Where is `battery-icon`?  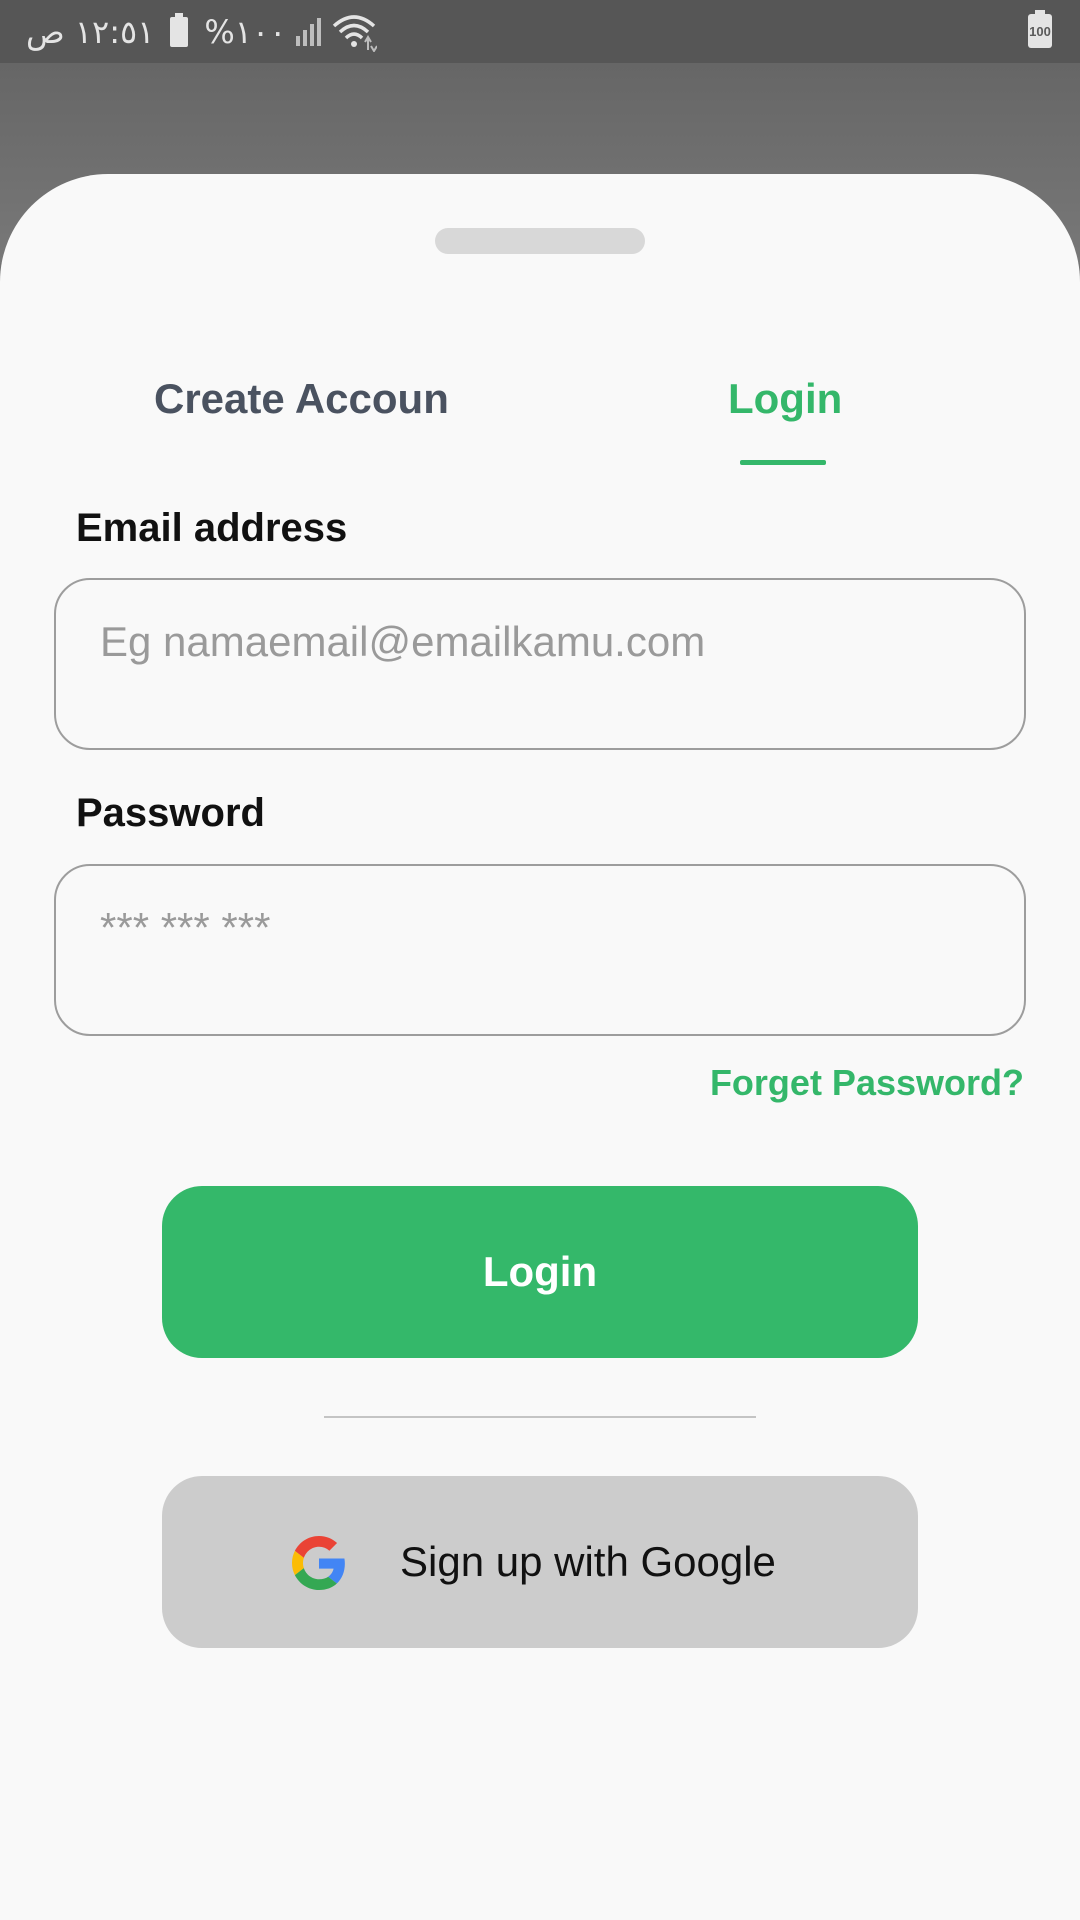
battery-icon is located at coordinates (179, 29).